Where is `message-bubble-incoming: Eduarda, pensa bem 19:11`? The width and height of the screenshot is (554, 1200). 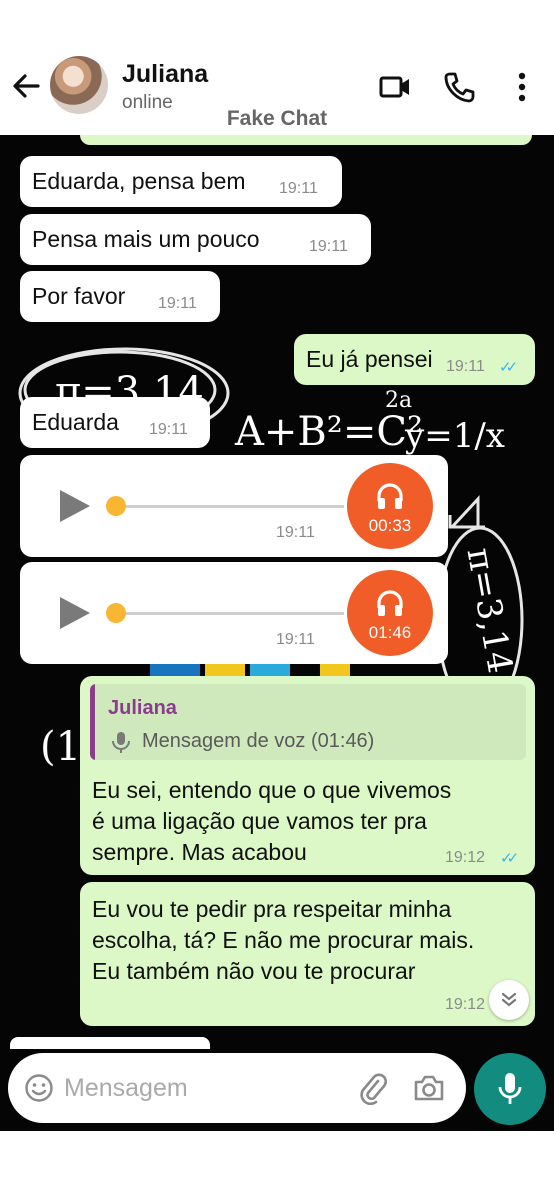
message-bubble-incoming: Eduarda, pensa bem 19:11 is located at coordinates (181, 181).